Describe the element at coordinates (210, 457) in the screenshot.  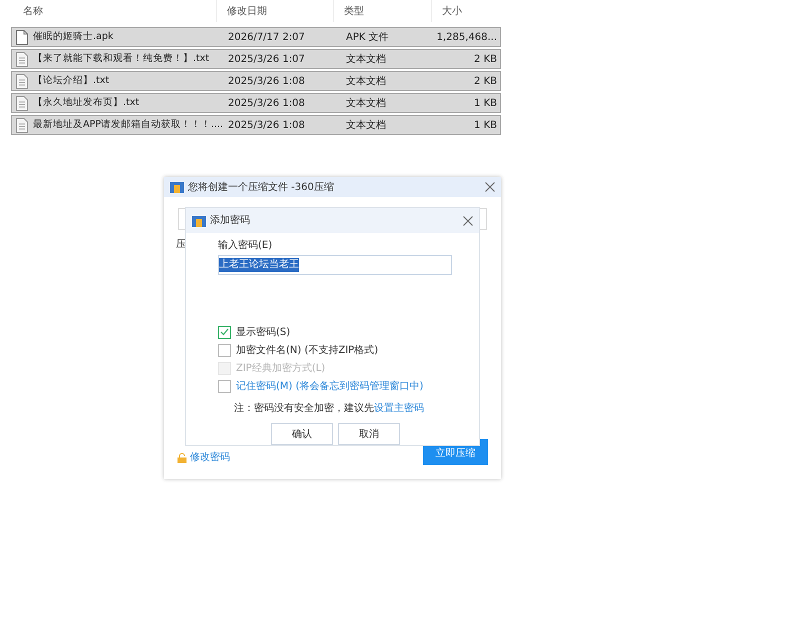
I see `change-password-link: 修改密码` at that location.